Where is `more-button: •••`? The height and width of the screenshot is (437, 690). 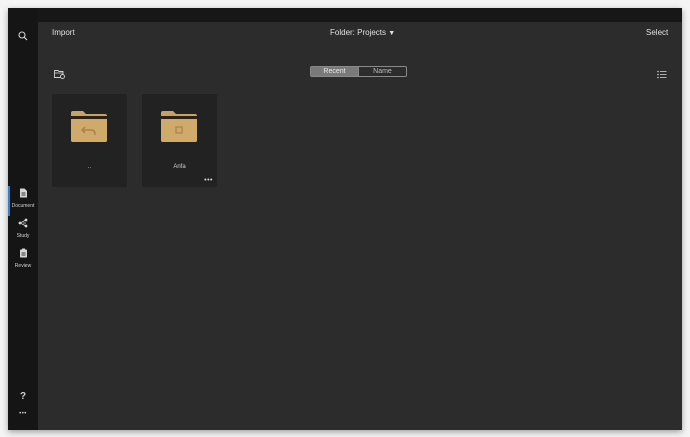 more-button: ••• is located at coordinates (23, 414).